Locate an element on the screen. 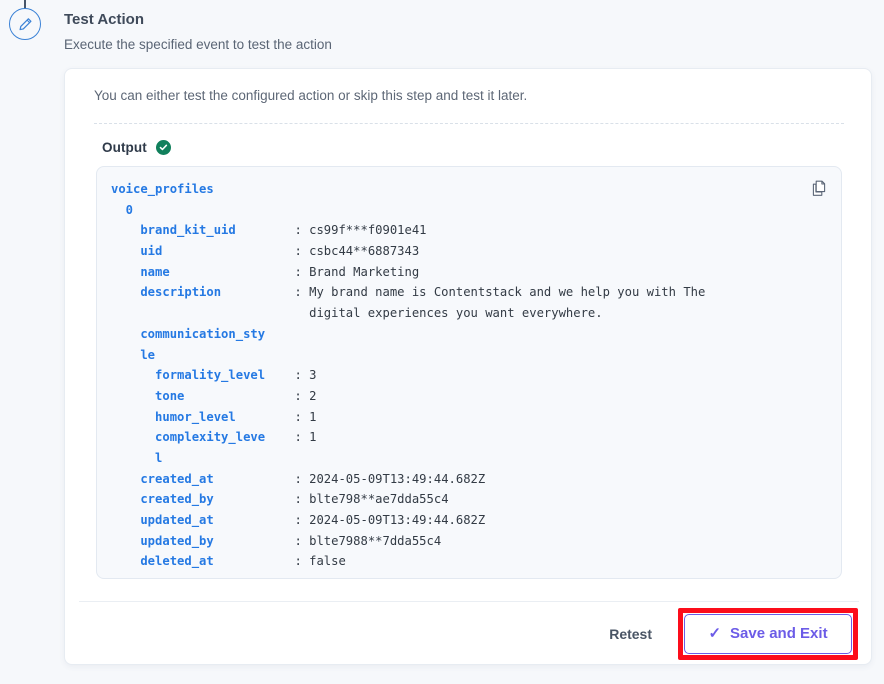  output-header: Output is located at coordinates (136, 147).